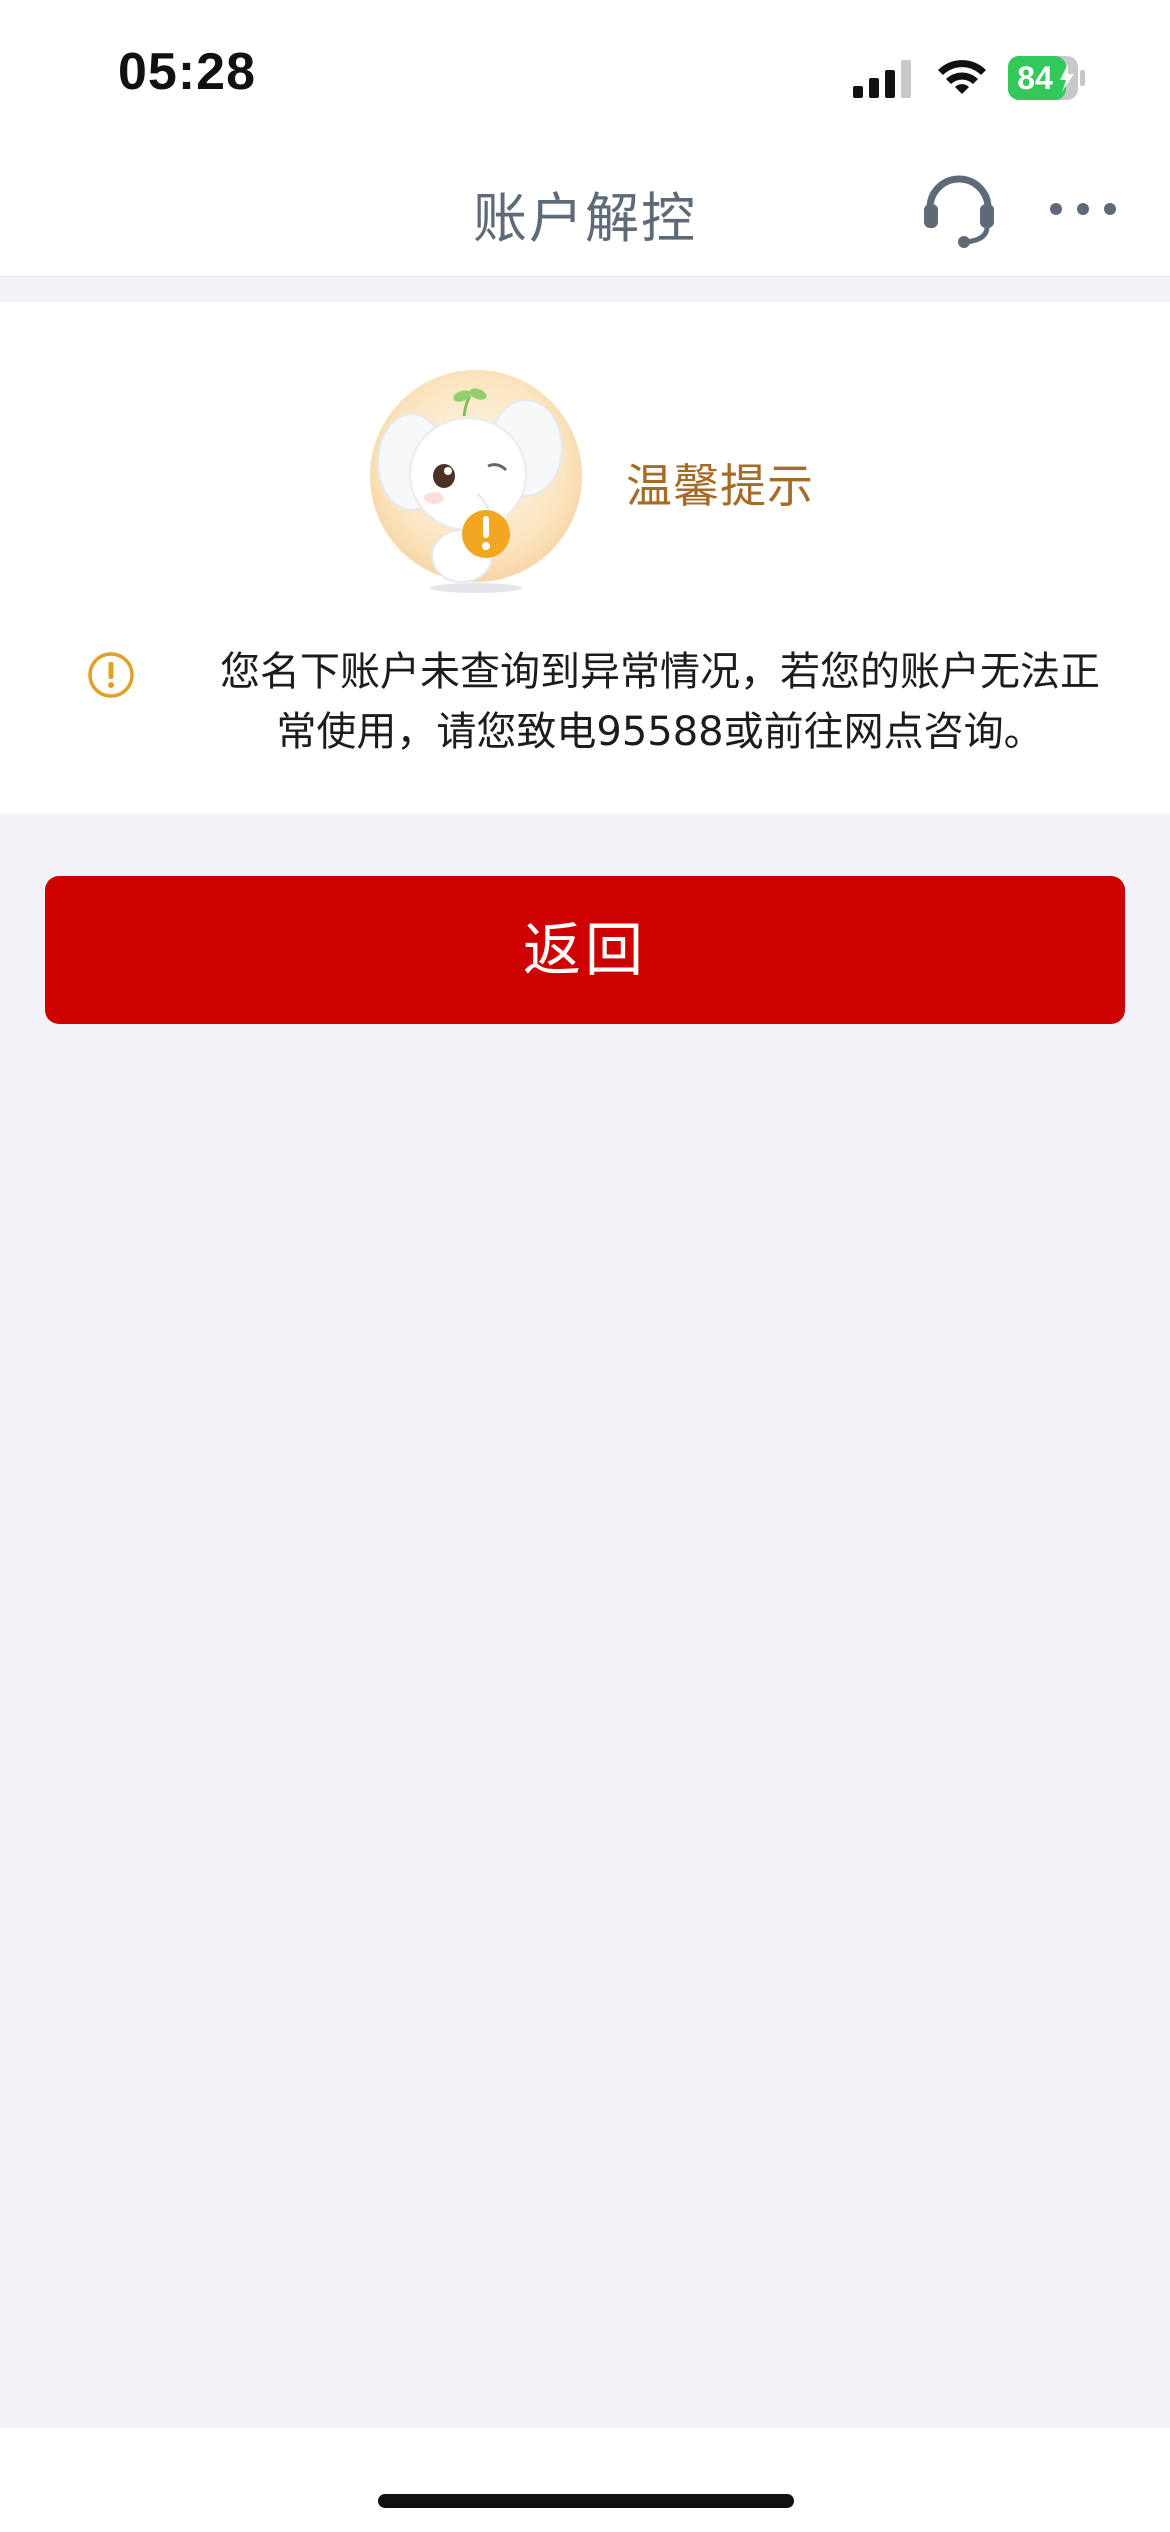 This screenshot has width=1170, height=2532. I want to click on tip-title: 温馨提示, so click(720, 486).